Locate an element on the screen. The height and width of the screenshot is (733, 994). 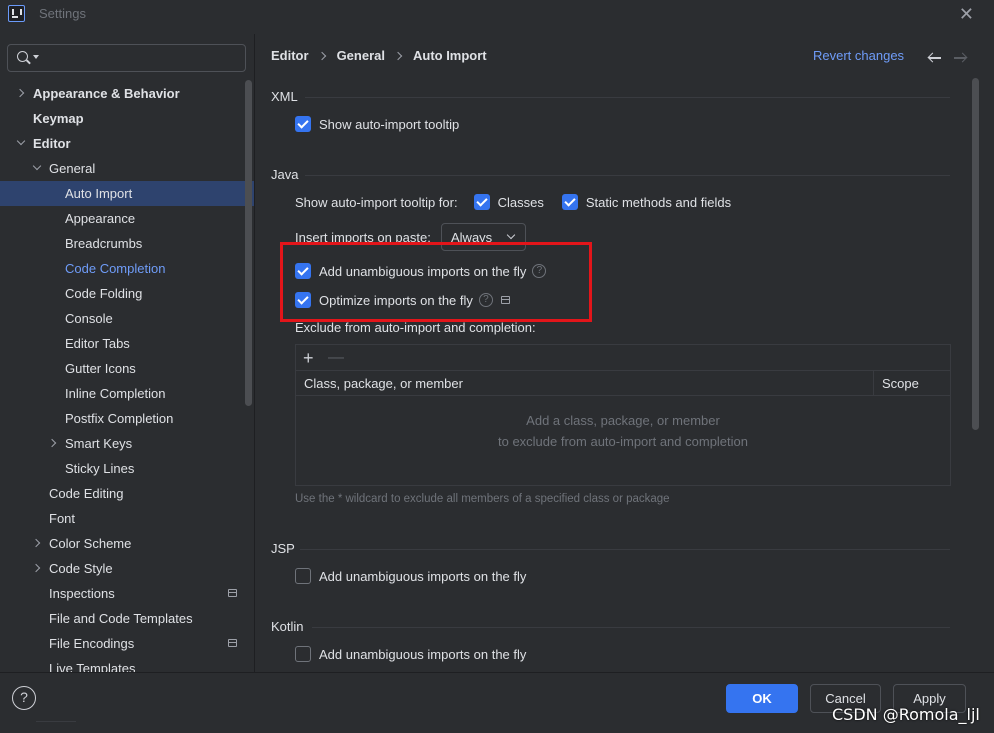
kotlin-add-unambiguous-checkbox is located at coordinates (303, 654).